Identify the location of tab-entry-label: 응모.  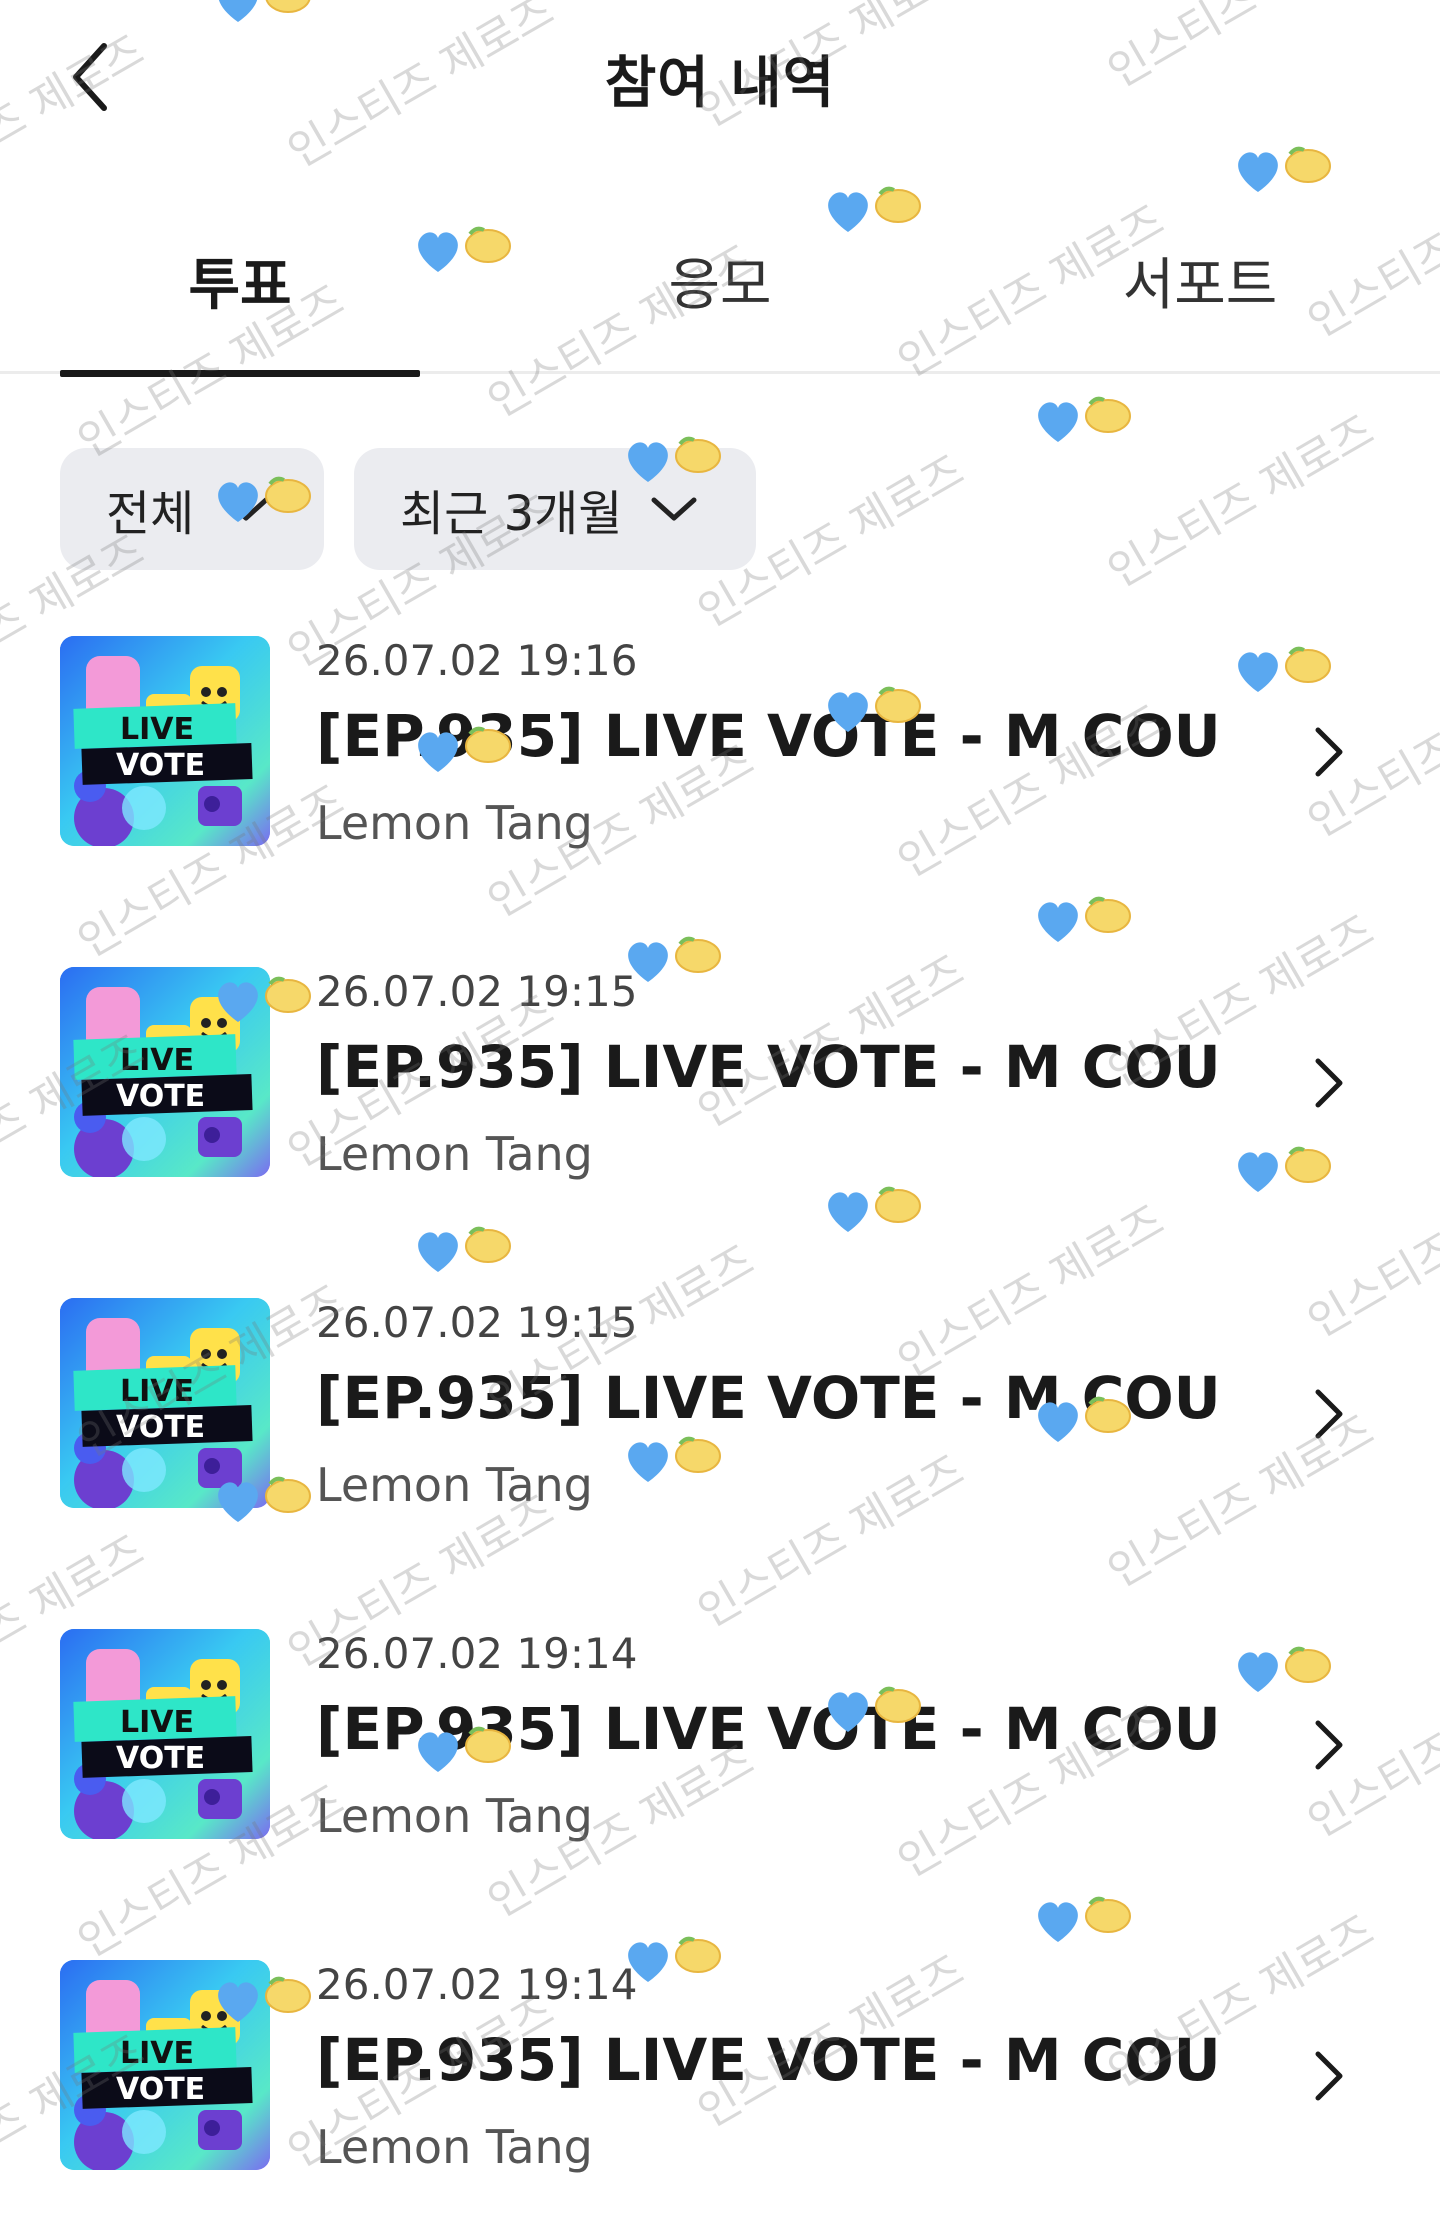
(720, 285).